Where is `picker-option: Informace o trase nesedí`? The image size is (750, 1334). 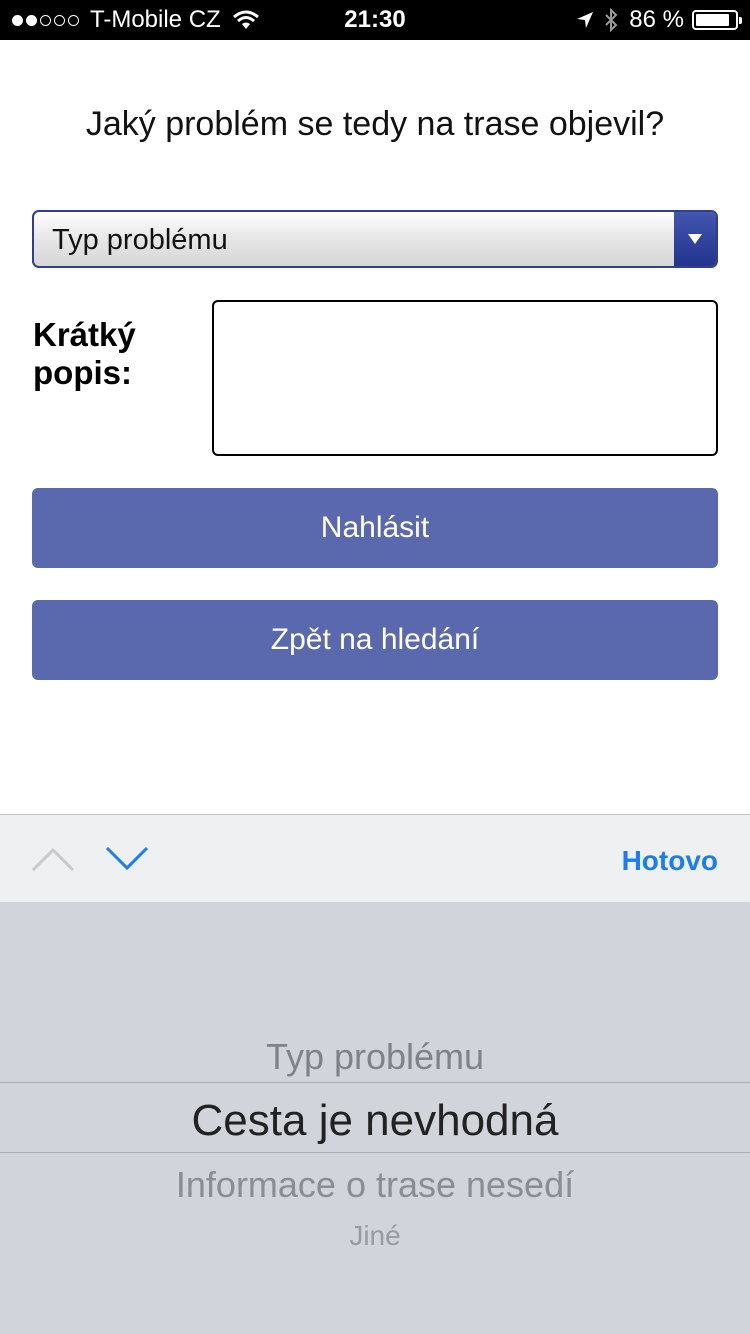 picker-option: Informace o trase nesedí is located at coordinates (375, 1185).